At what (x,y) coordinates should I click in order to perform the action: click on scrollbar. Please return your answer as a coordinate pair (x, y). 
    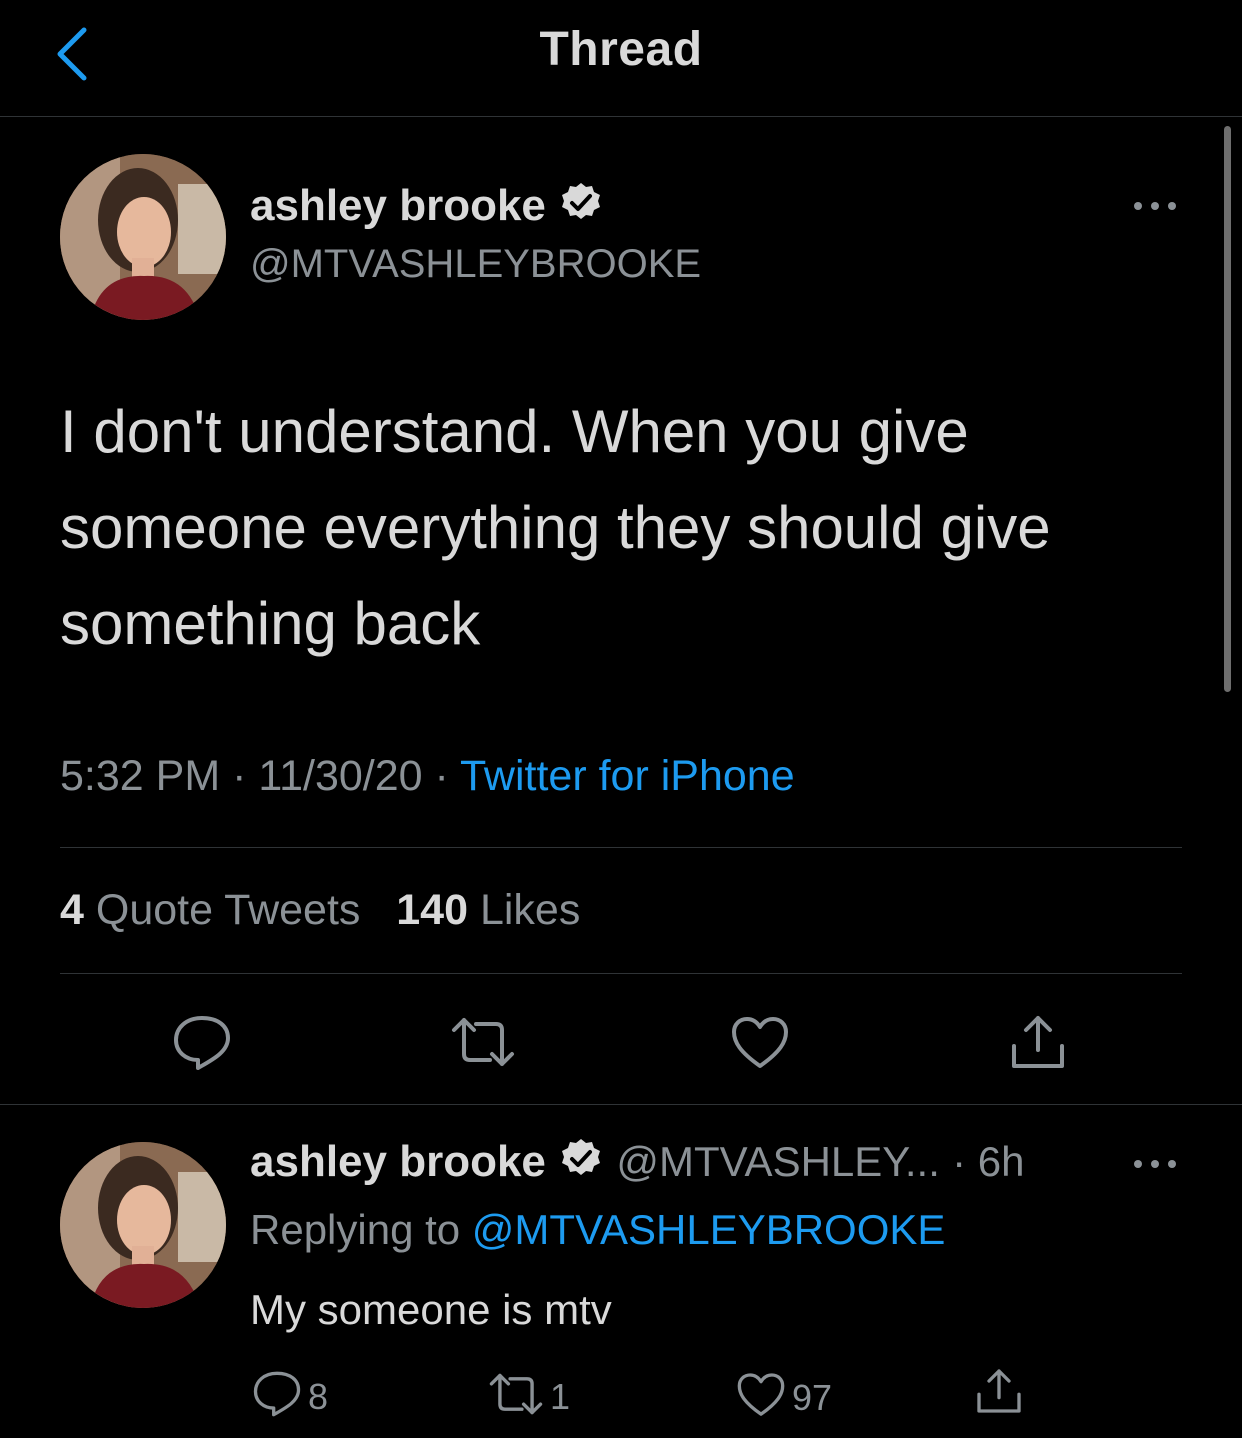
    Looking at the image, I should click on (1227, 409).